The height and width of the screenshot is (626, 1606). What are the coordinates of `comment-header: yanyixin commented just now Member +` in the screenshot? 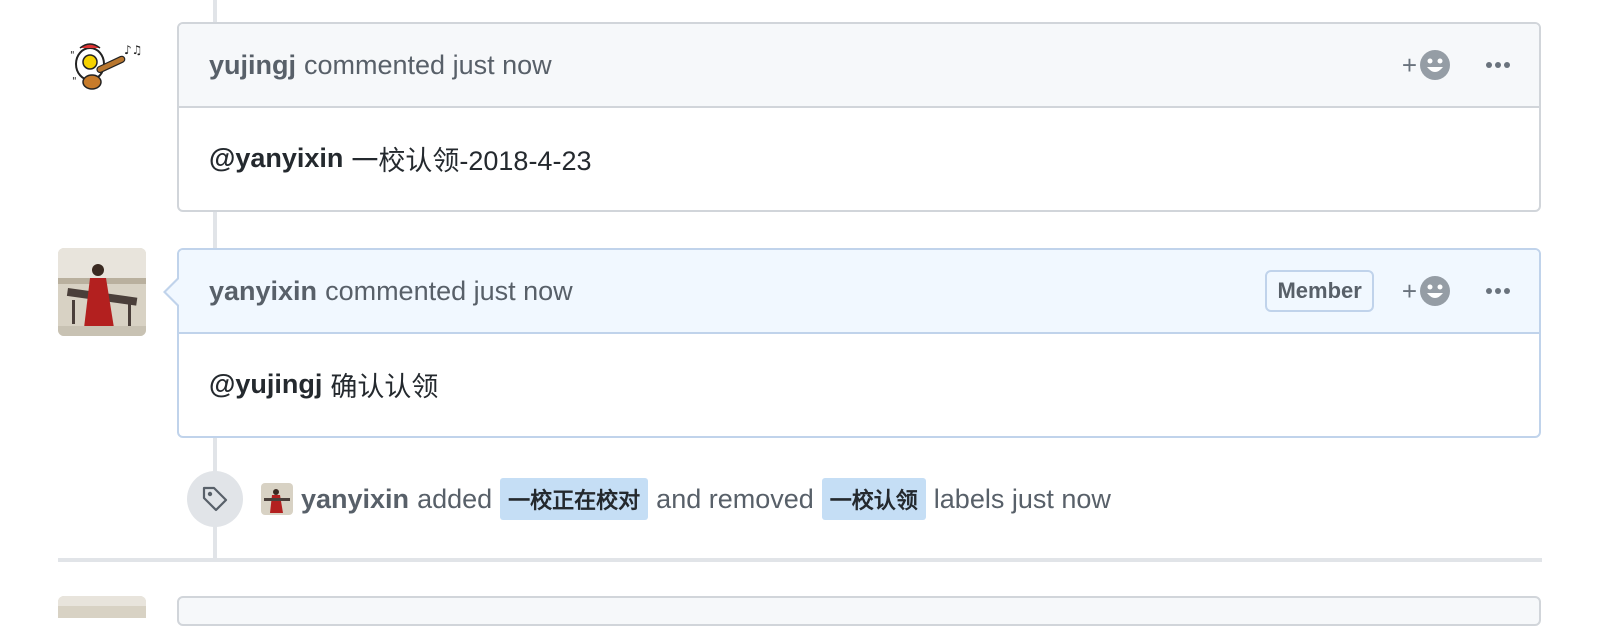 It's located at (851, 292).